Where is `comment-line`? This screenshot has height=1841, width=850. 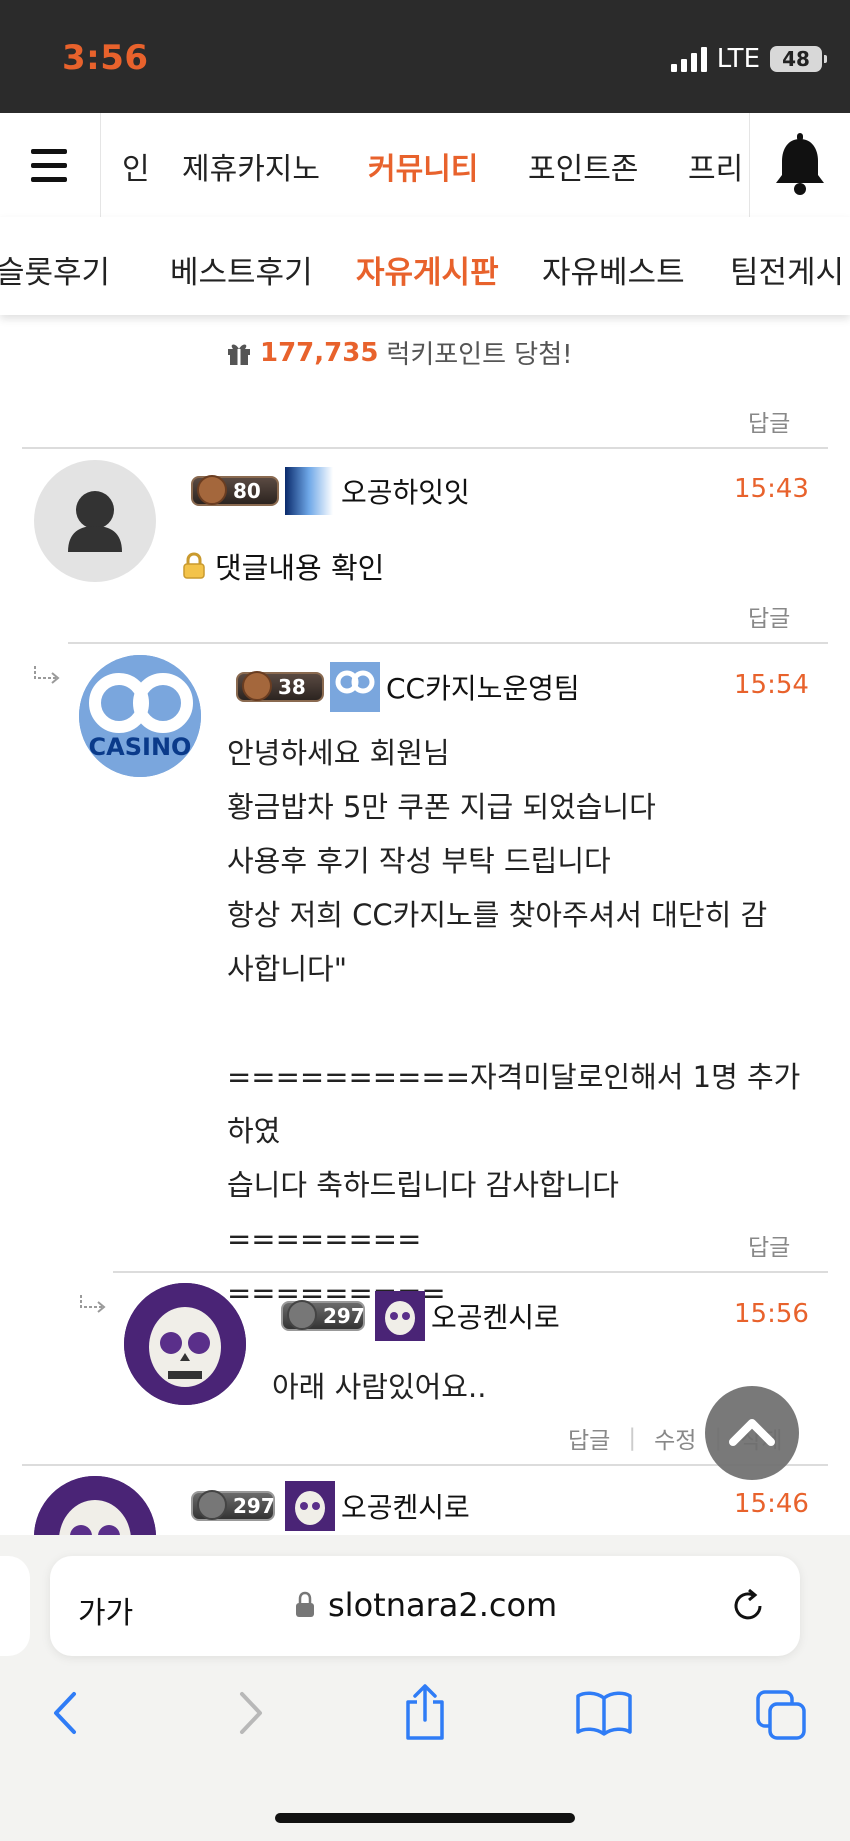
comment-line is located at coordinates (522, 1023).